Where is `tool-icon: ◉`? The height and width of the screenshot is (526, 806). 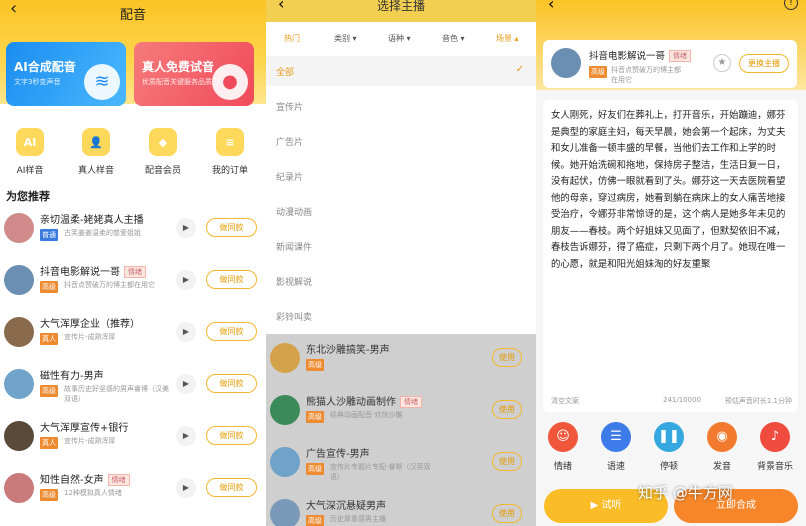 tool-icon: ◉ is located at coordinates (722, 437).